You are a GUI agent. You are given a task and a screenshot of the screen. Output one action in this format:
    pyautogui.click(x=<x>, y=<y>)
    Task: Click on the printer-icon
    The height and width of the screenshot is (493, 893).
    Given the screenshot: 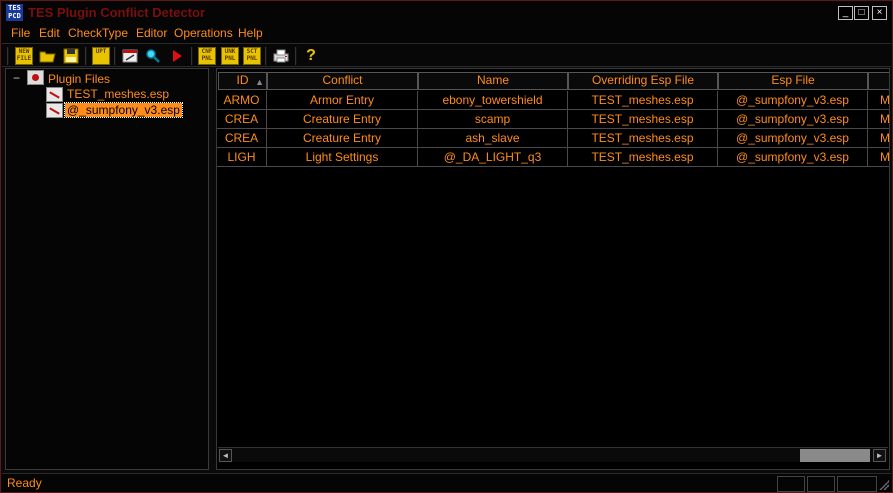 What is the action you would take?
    pyautogui.click(x=281, y=56)
    